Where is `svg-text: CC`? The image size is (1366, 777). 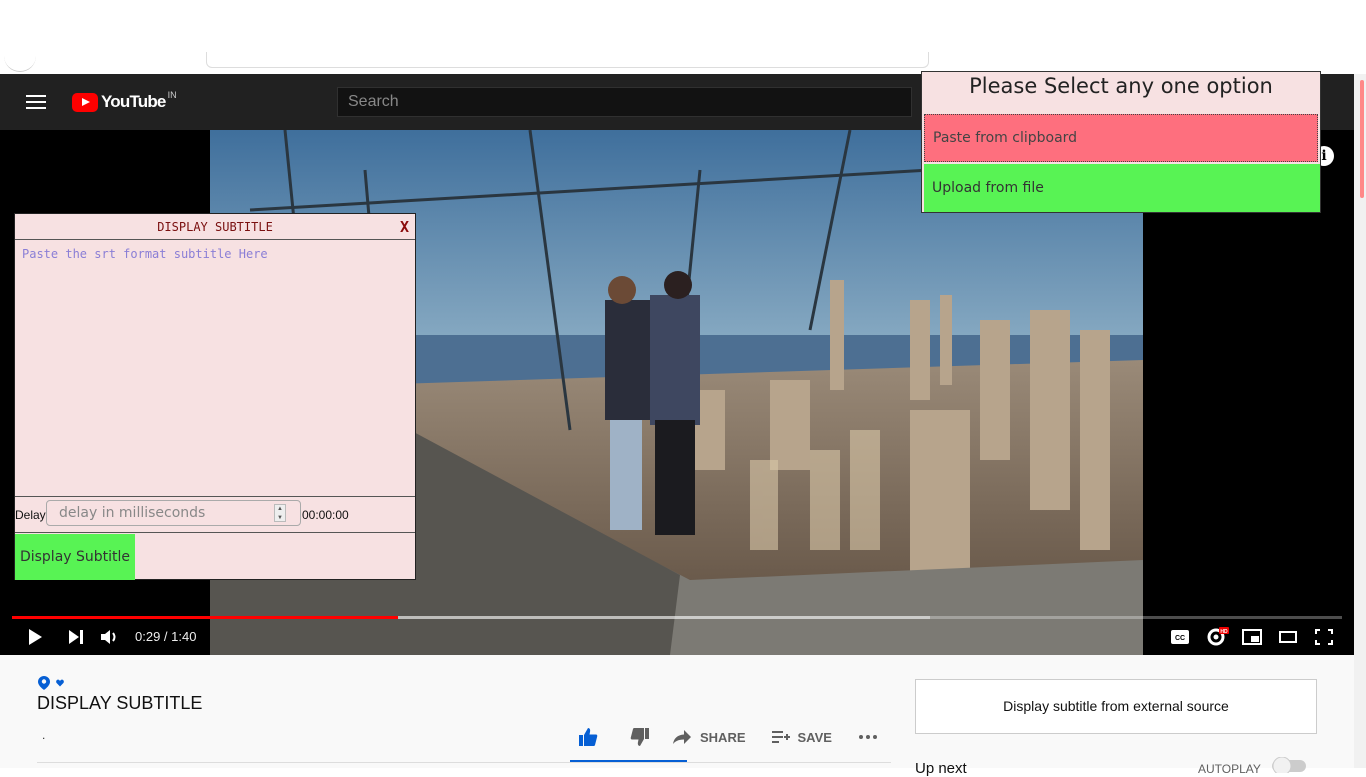 svg-text: CC is located at coordinates (1180, 638).